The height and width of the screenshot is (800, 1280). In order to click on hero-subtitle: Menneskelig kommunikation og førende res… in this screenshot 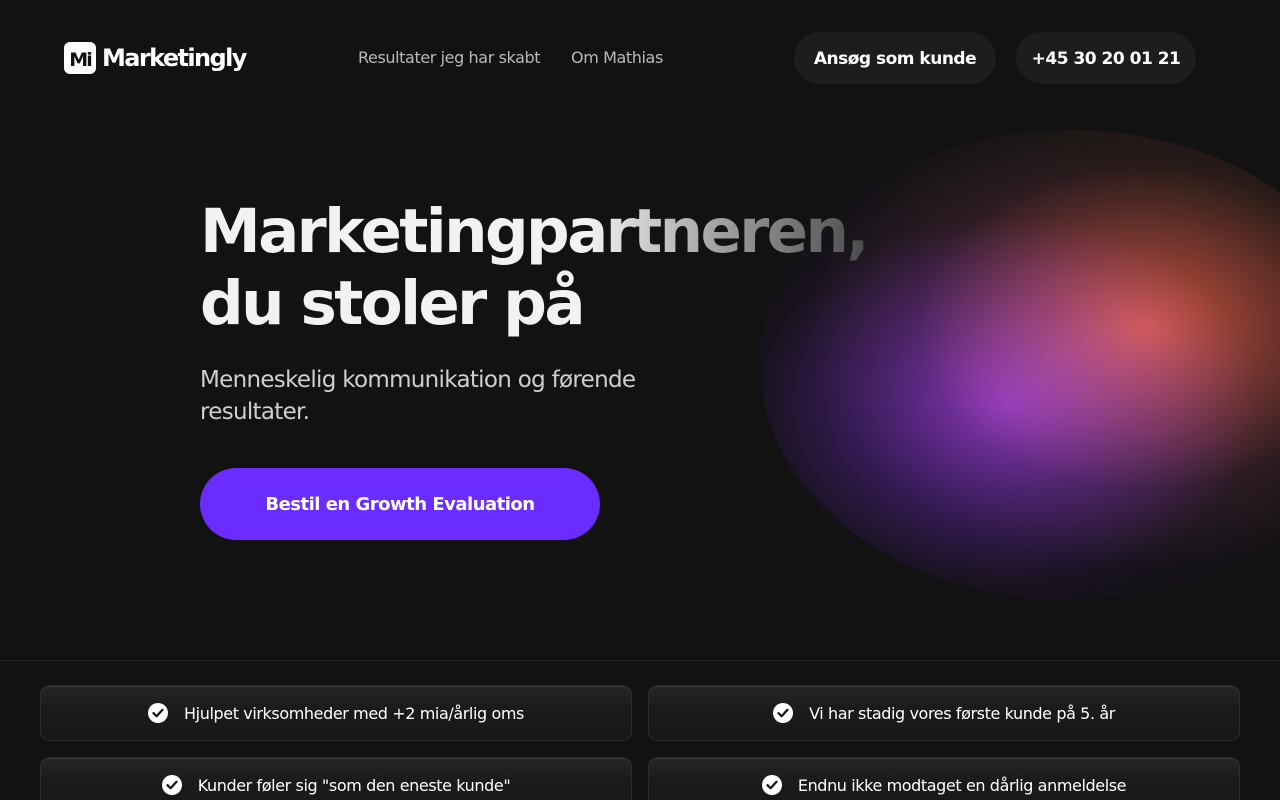, I will do `click(418, 396)`.